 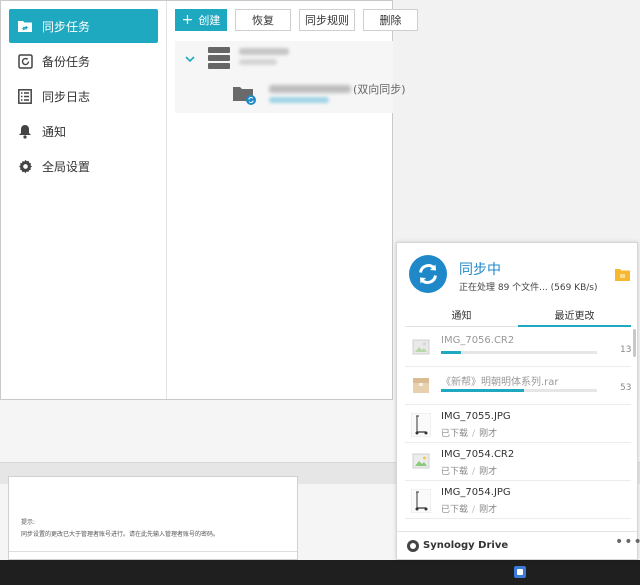 I want to click on delete-button: 删除, so click(x=390, y=20).